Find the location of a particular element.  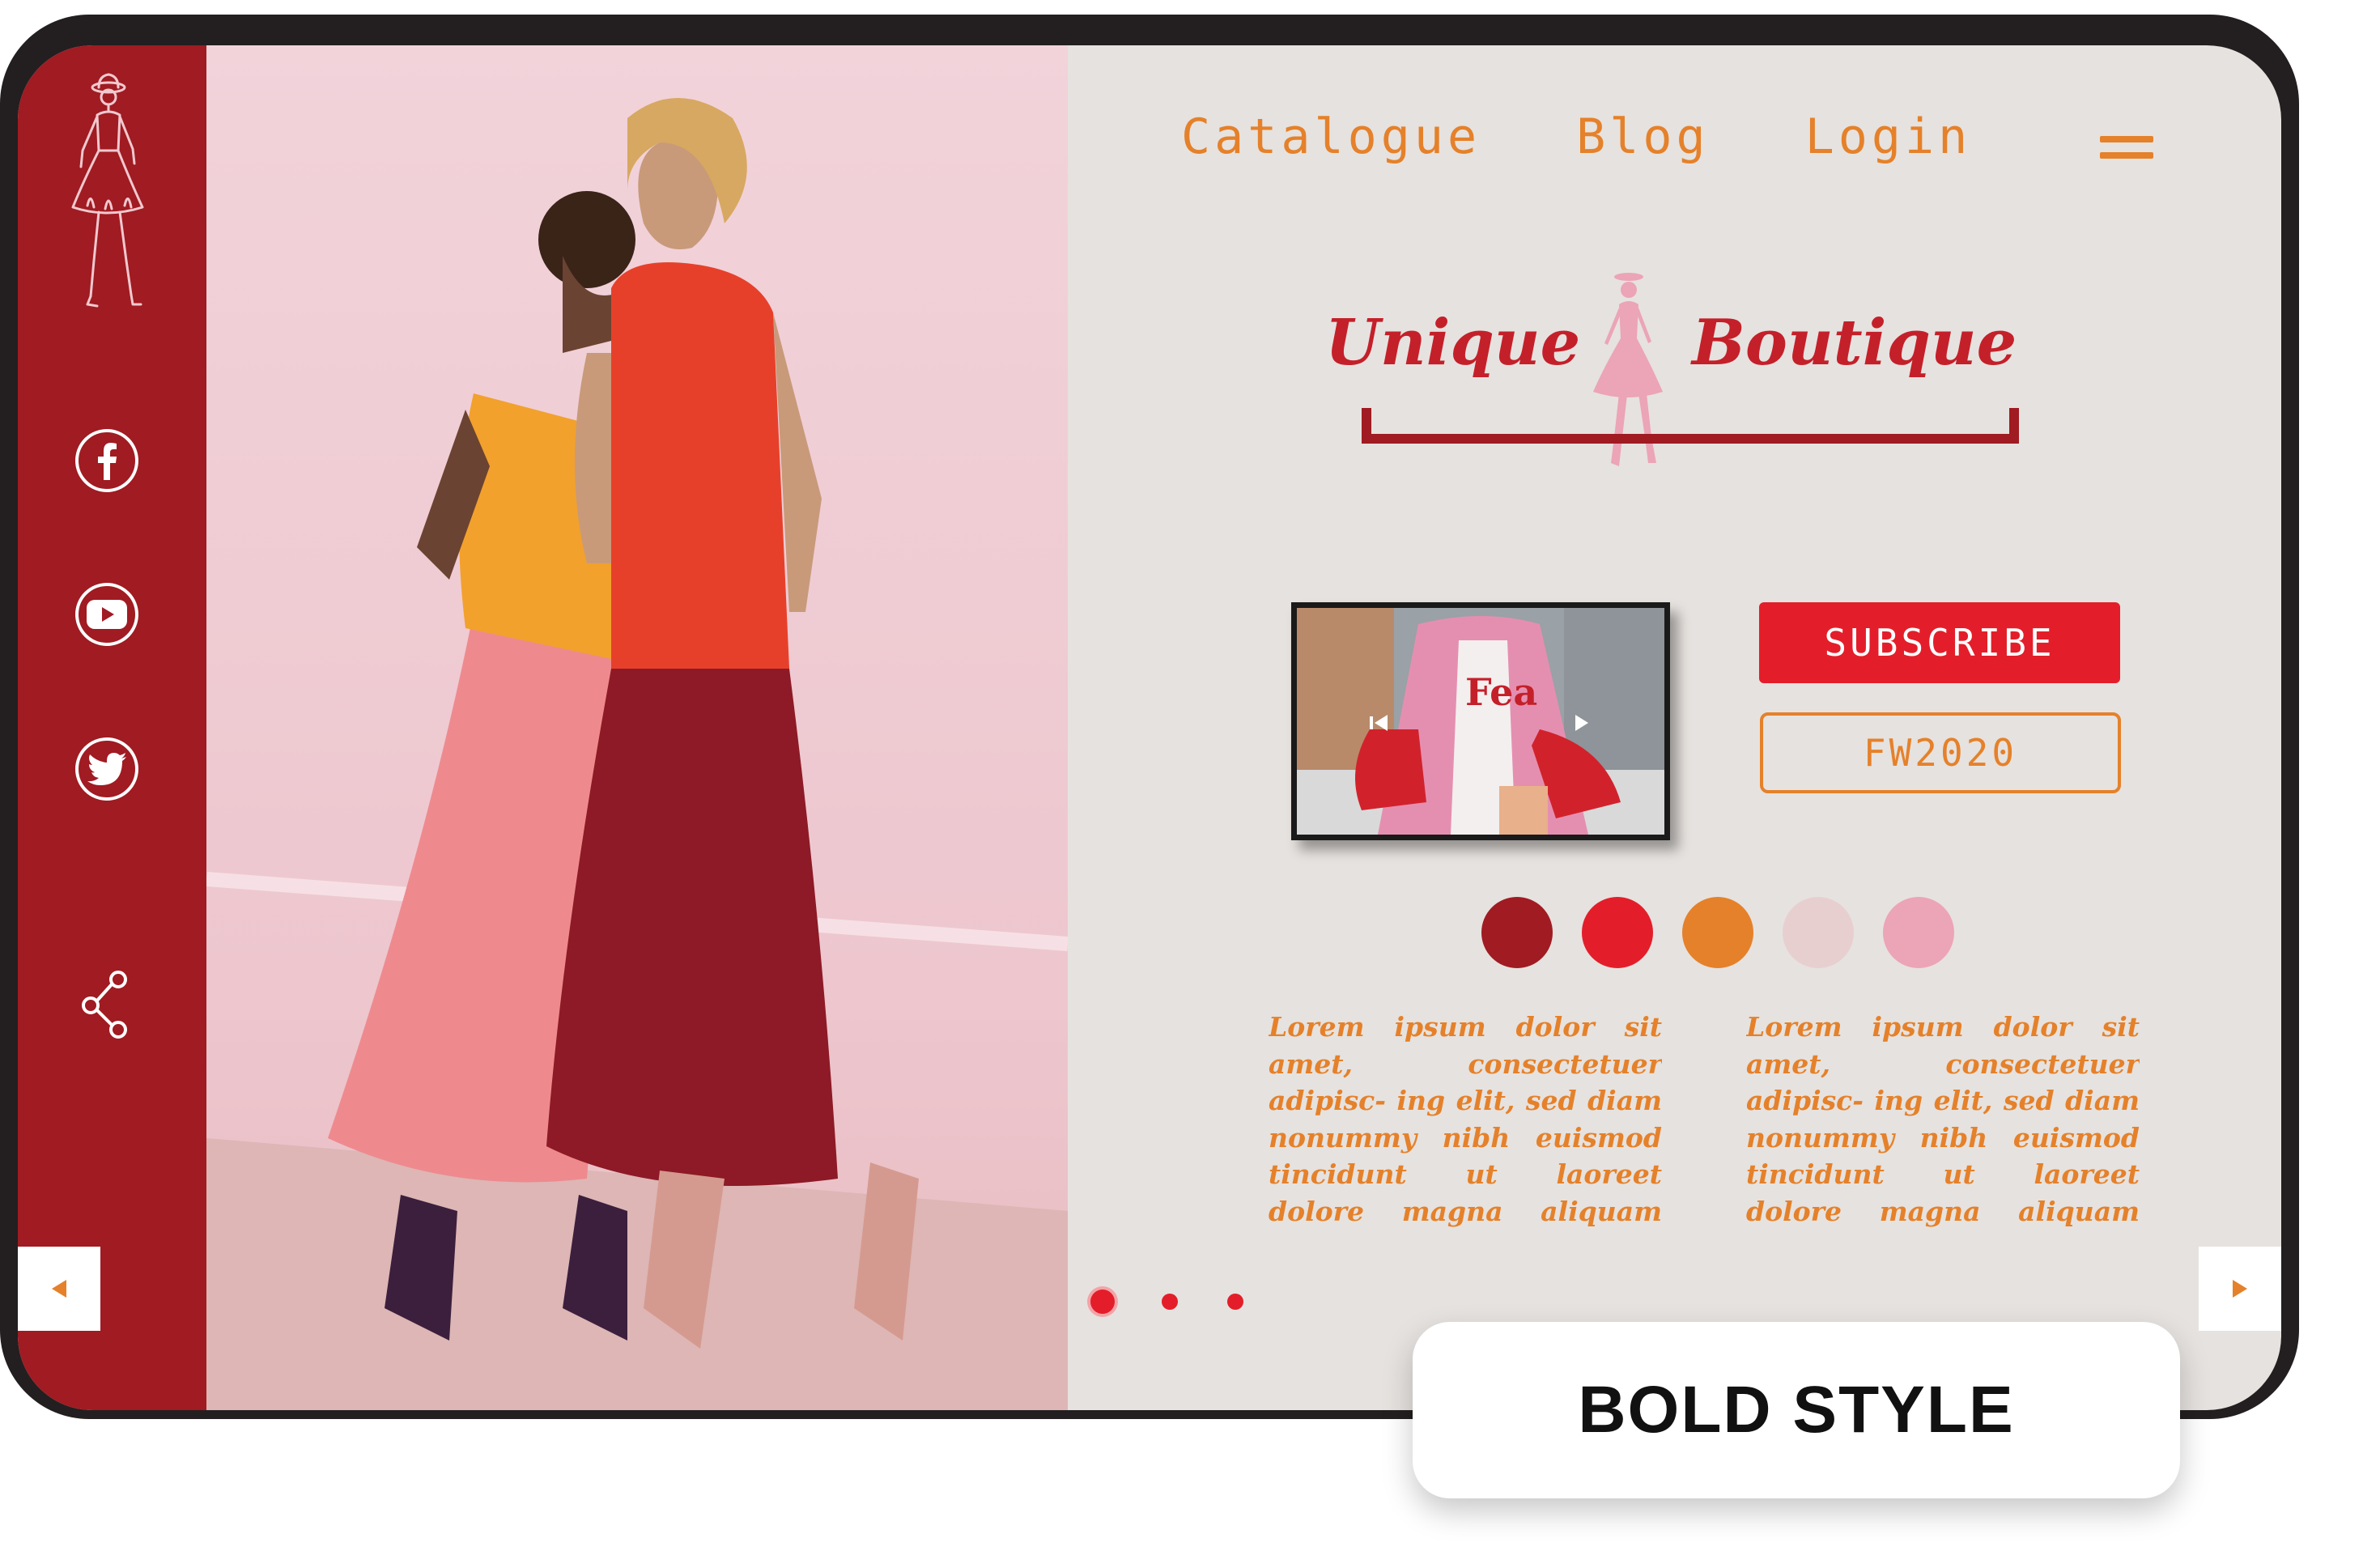

logo-text-right: Boutique is located at coordinates (1855, 343).